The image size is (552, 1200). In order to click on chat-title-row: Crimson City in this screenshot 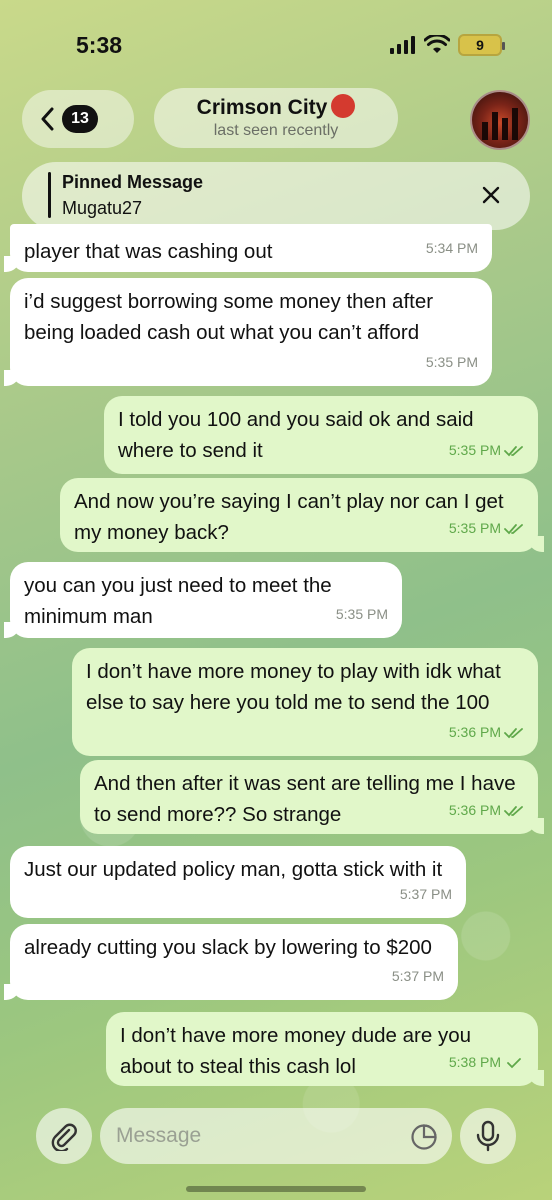, I will do `click(276, 107)`.